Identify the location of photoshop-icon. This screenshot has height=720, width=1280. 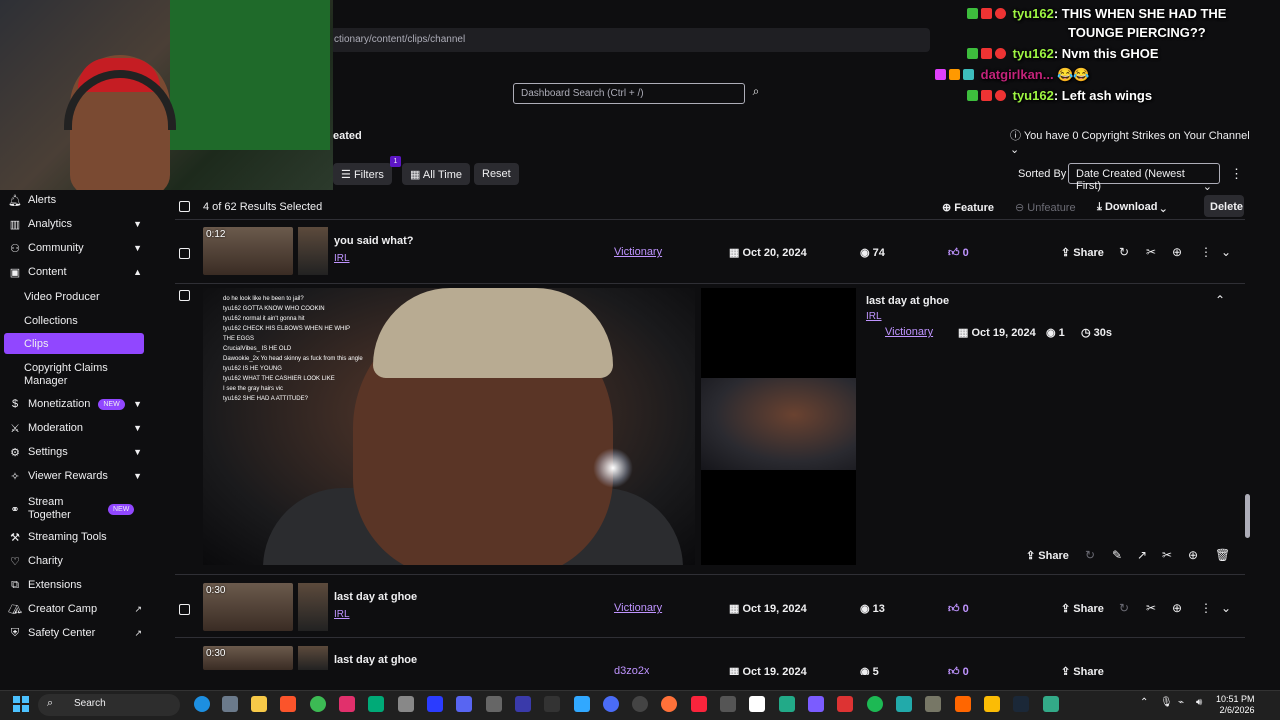
(582, 704).